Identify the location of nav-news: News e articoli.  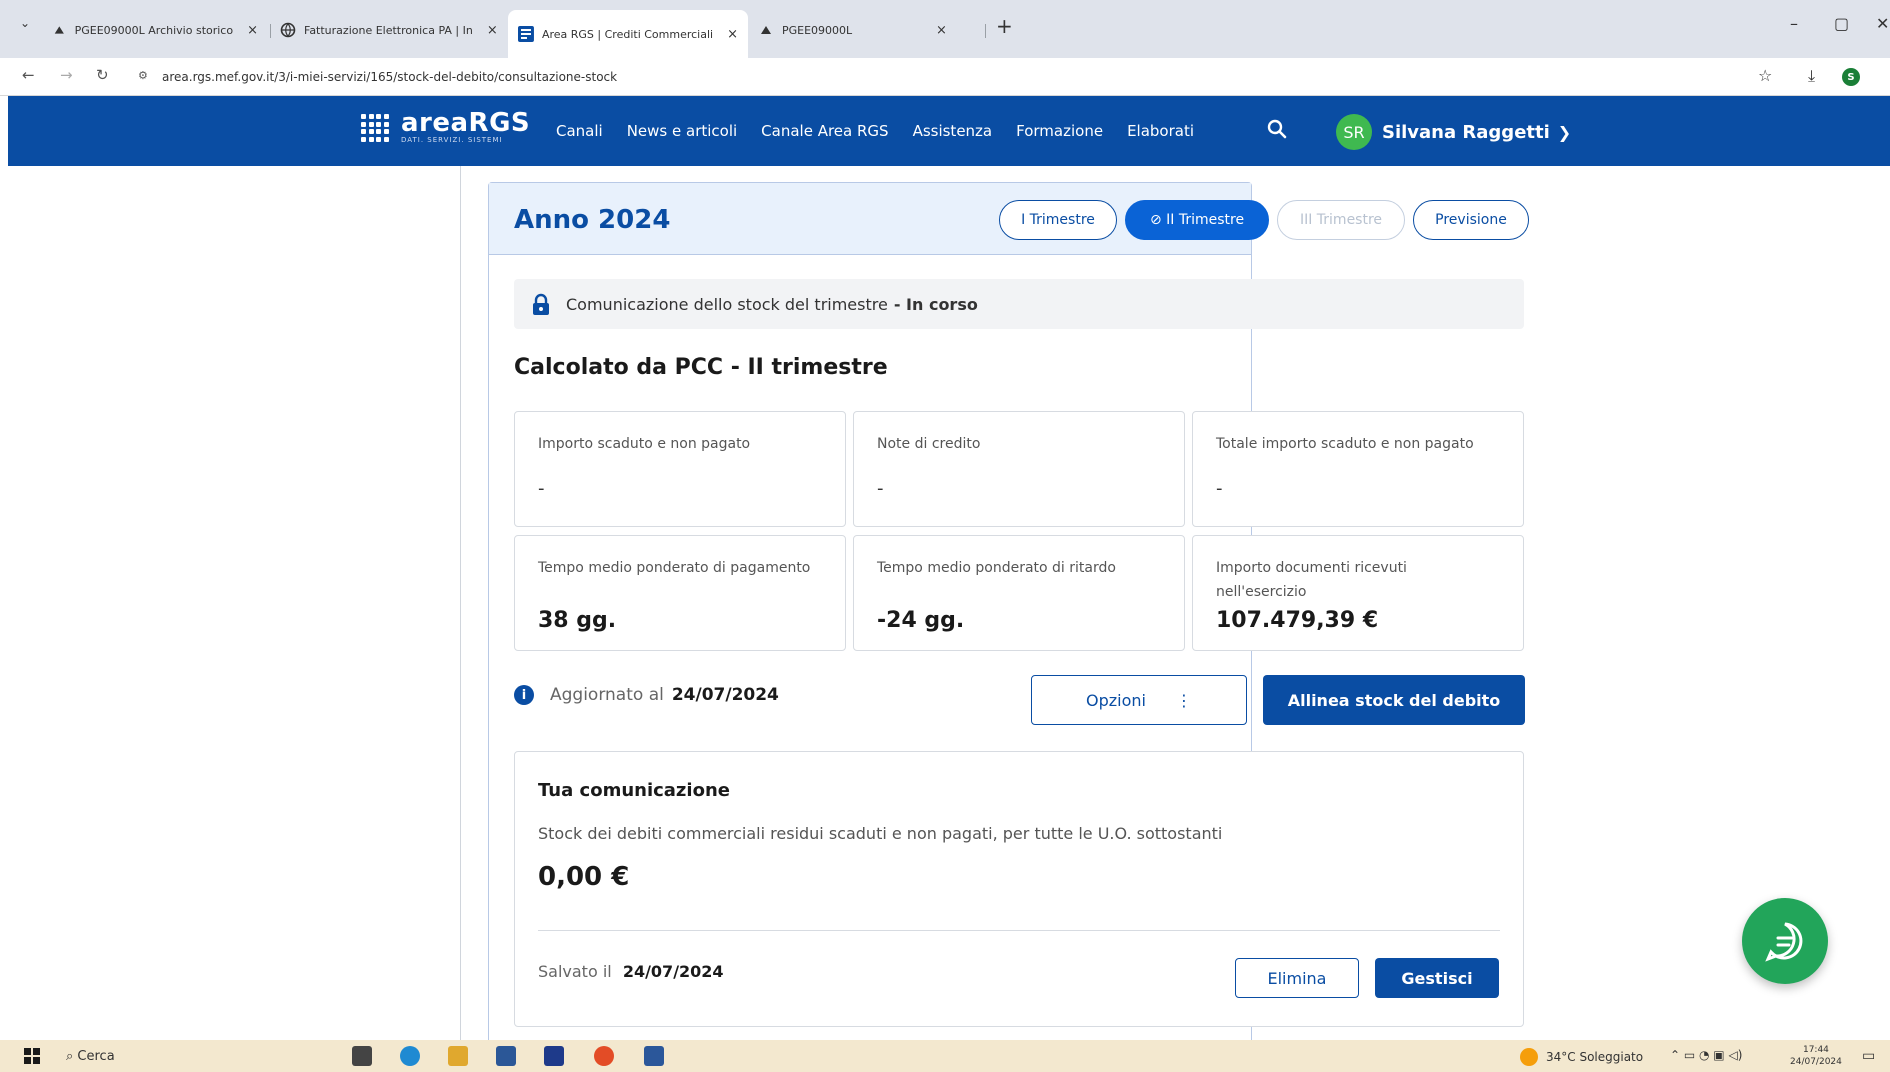
(682, 131).